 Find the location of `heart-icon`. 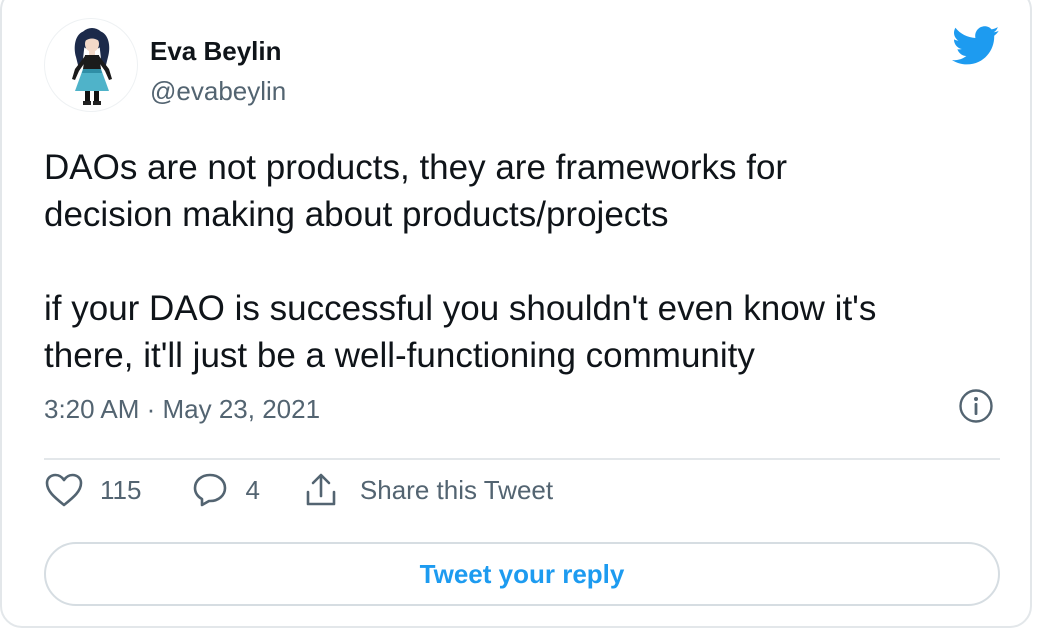

heart-icon is located at coordinates (64, 490).